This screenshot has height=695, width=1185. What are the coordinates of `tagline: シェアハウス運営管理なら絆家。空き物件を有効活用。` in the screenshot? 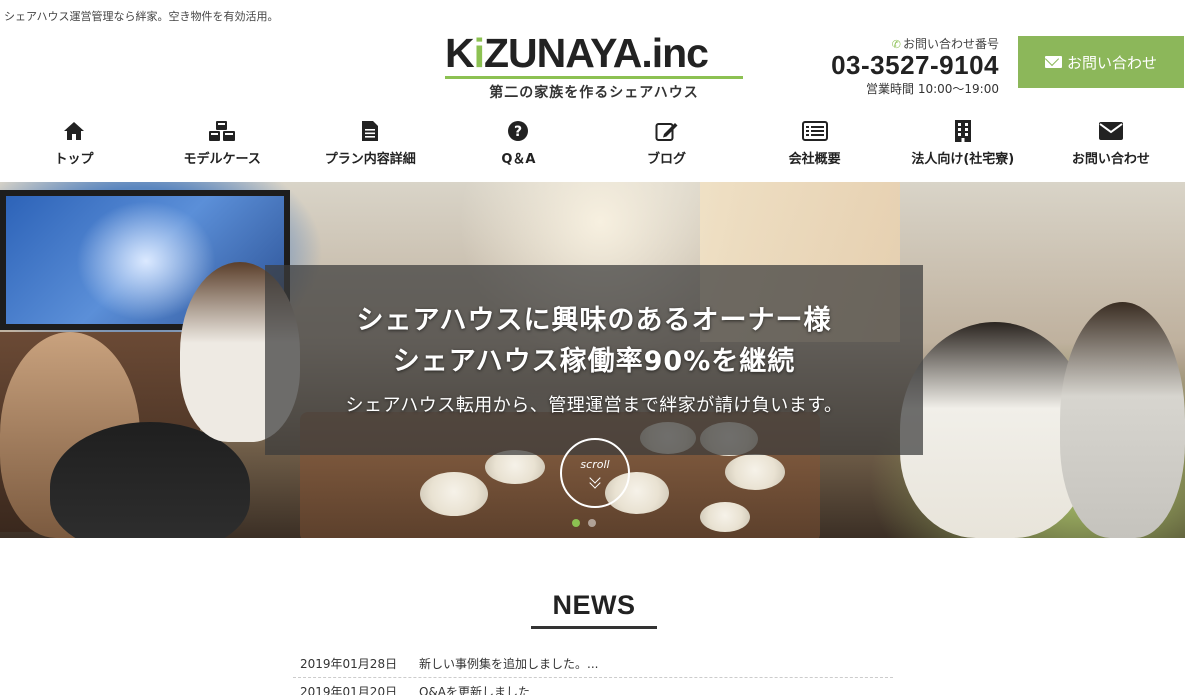 It's located at (141, 16).